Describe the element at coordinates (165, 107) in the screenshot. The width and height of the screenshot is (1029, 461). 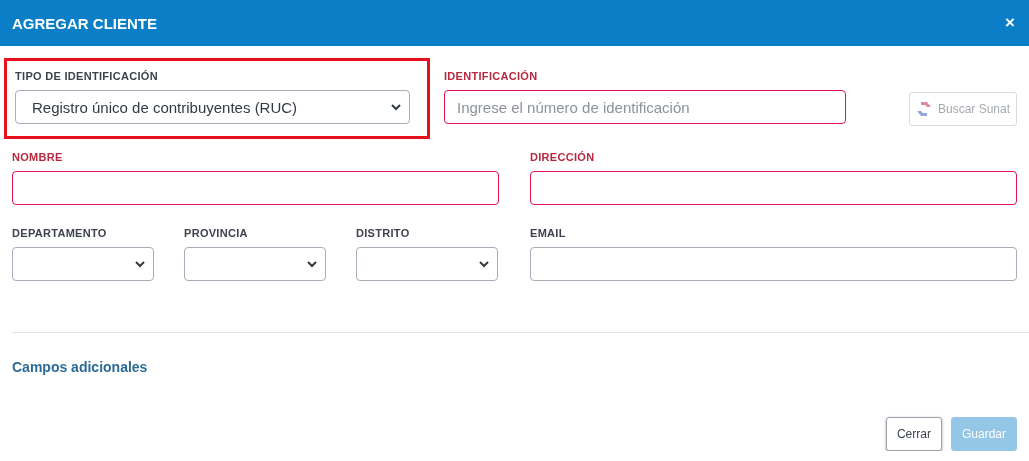
I see `select-value: Registro único de contribuyentes (RUC)` at that location.